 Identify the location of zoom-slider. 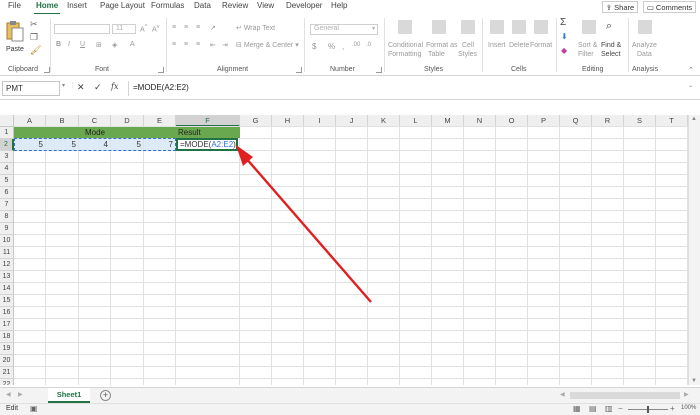
(648, 409).